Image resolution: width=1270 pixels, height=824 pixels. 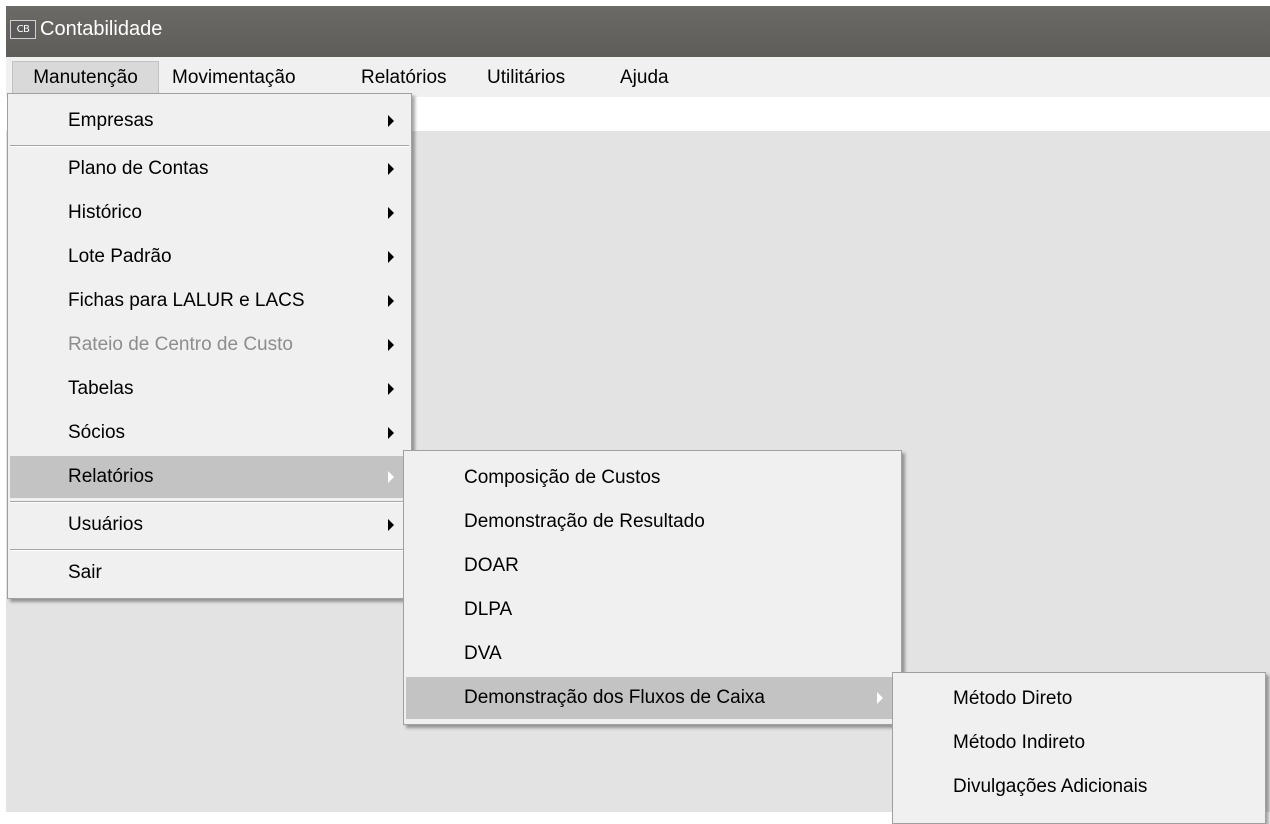 What do you see at coordinates (209, 121) in the screenshot?
I see `menu-item-empresas: Empresas` at bounding box center [209, 121].